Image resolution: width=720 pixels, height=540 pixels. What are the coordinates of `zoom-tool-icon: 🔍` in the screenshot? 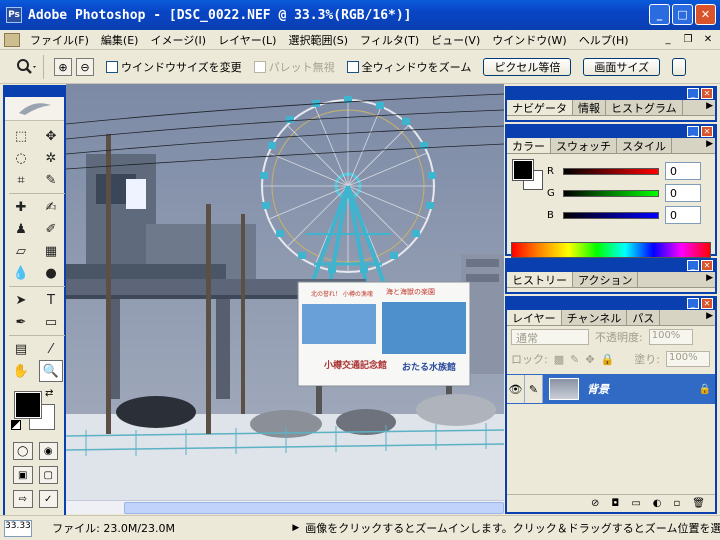 It's located at (51, 371).